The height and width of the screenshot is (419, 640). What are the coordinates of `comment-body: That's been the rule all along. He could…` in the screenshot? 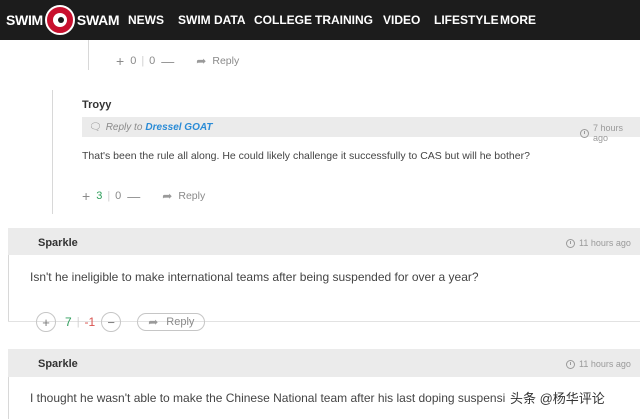 It's located at (306, 156).